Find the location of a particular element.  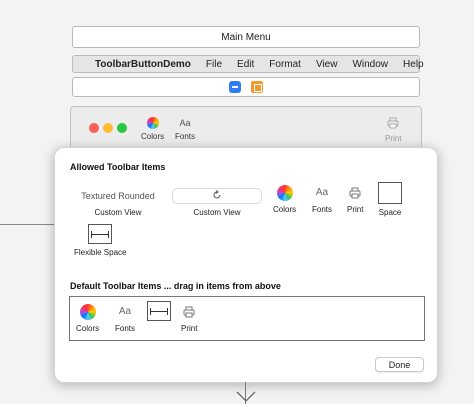

main-menu-object: Main Menu is located at coordinates (246, 37).